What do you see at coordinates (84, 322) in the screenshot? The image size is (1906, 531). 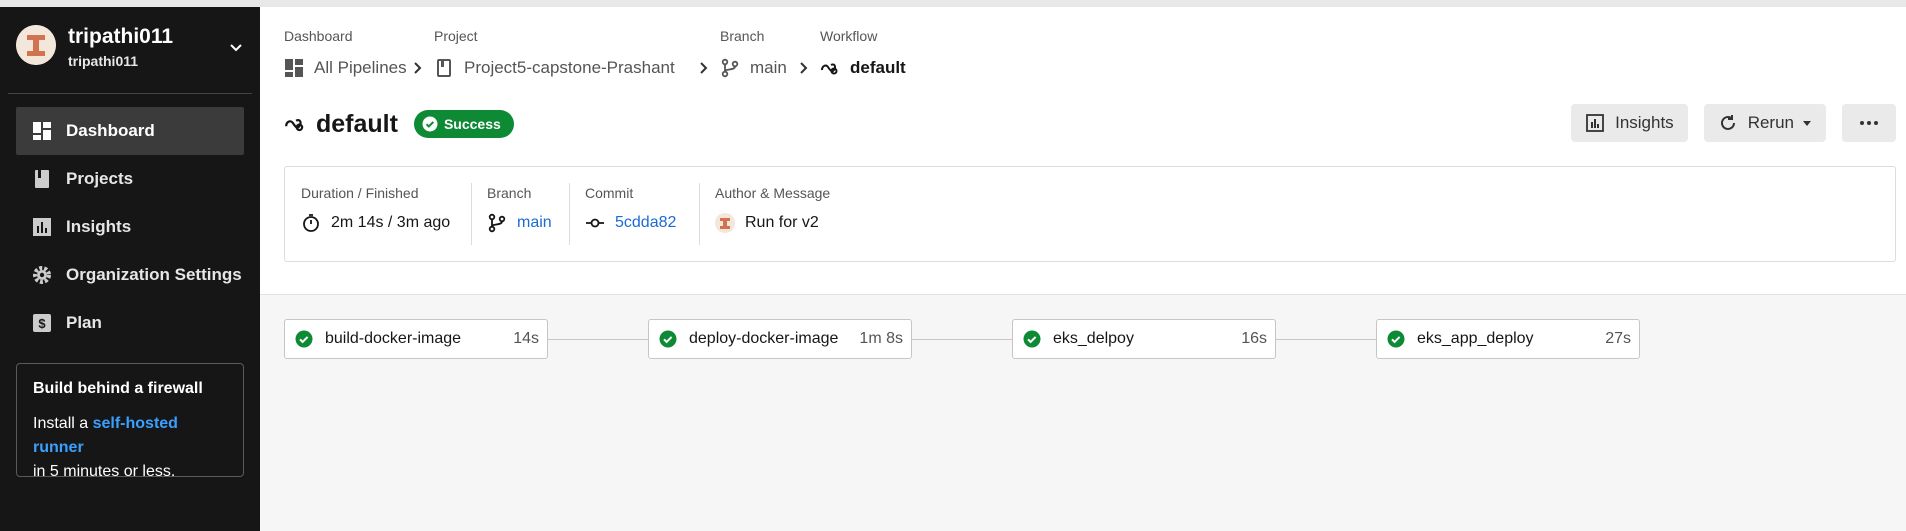 I see `sidebar-item-label: Plan` at bounding box center [84, 322].